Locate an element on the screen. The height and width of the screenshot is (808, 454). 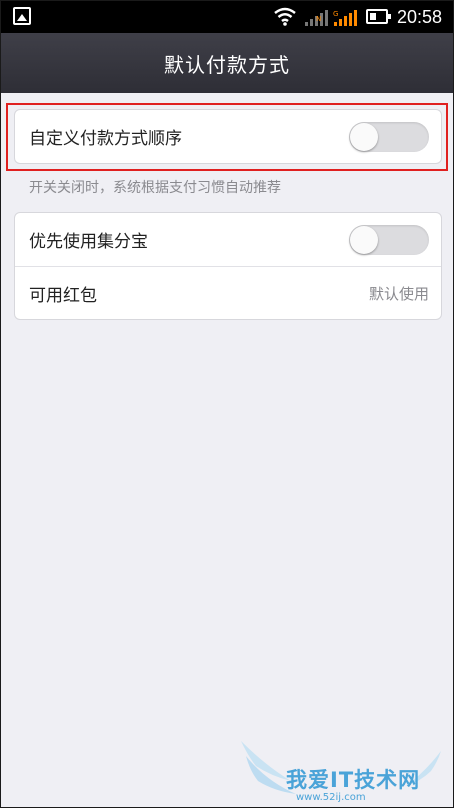
svg-text: N is located at coordinates (318, 19).